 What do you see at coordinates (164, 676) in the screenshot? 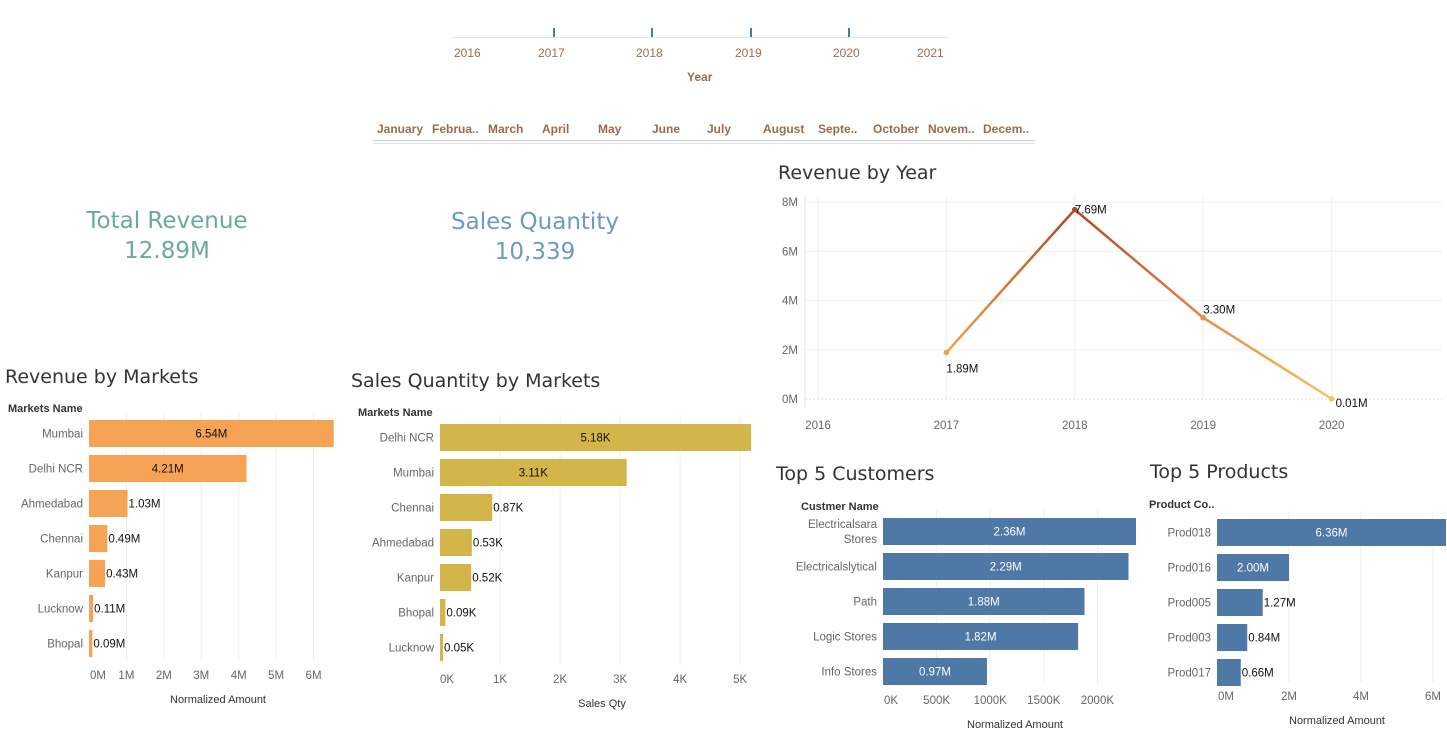
I see `x-tick-label: 2M` at bounding box center [164, 676].